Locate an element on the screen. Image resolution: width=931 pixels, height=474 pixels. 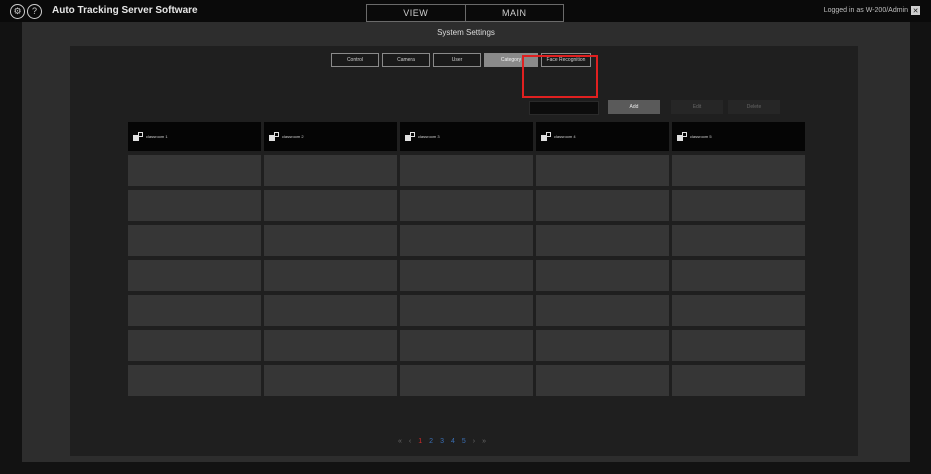
edit-button: Edit is located at coordinates (697, 107).